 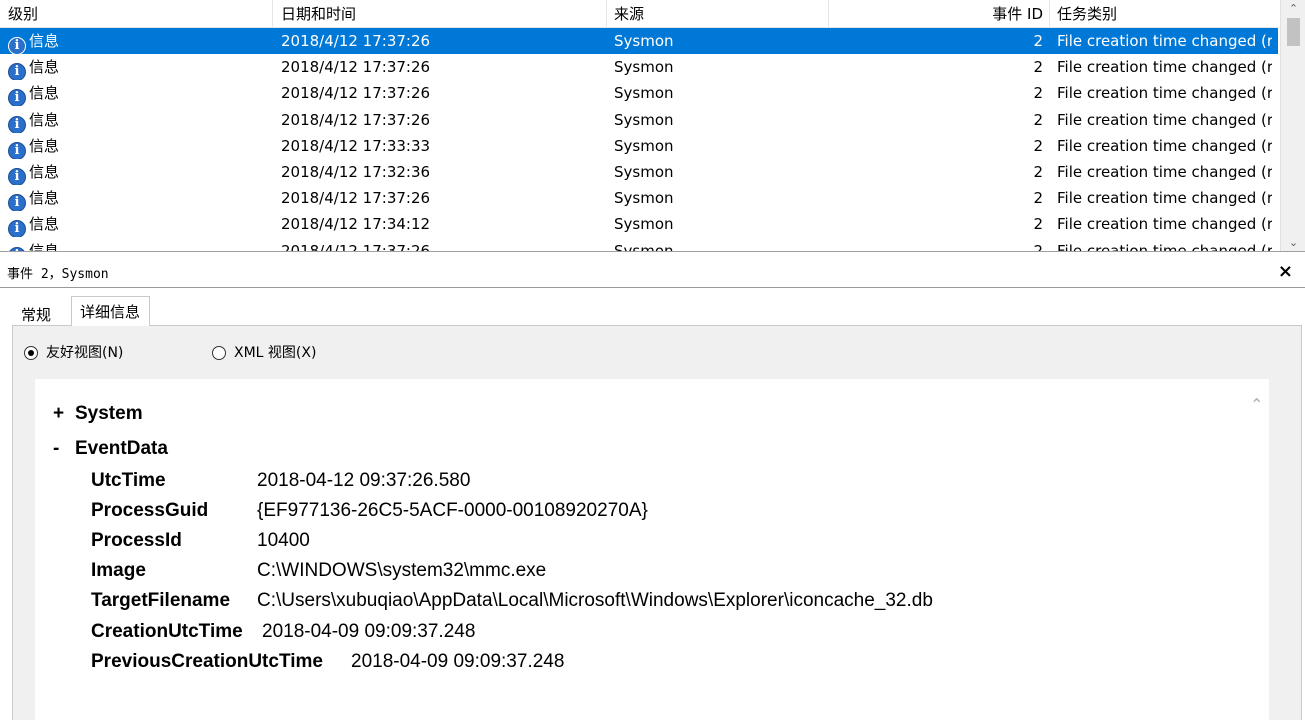 I want to click on tab-details: 详细信息, so click(x=110, y=311).